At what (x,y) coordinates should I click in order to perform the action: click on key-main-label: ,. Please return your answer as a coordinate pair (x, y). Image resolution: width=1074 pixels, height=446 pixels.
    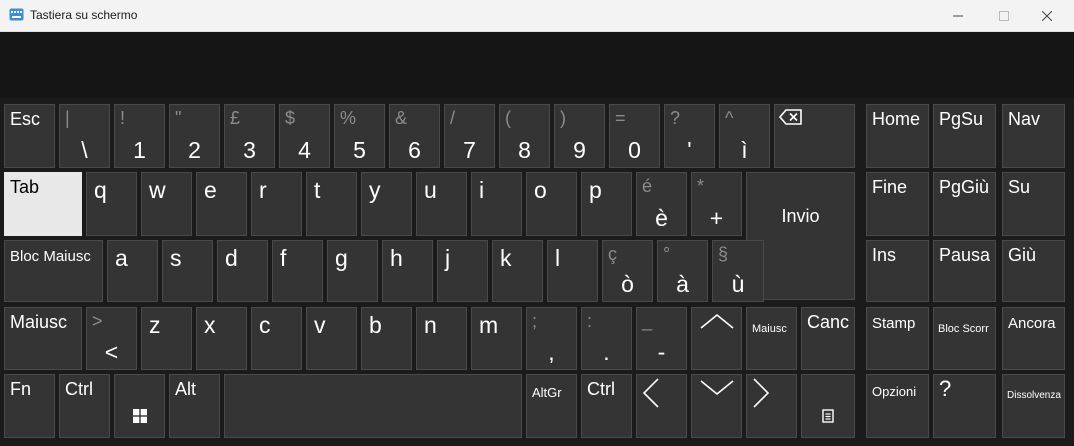
    Looking at the image, I should click on (551, 352).